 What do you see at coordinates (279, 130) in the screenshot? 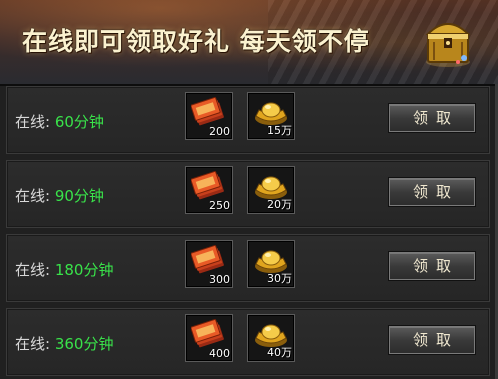
I see `item-quantity: 15万` at bounding box center [279, 130].